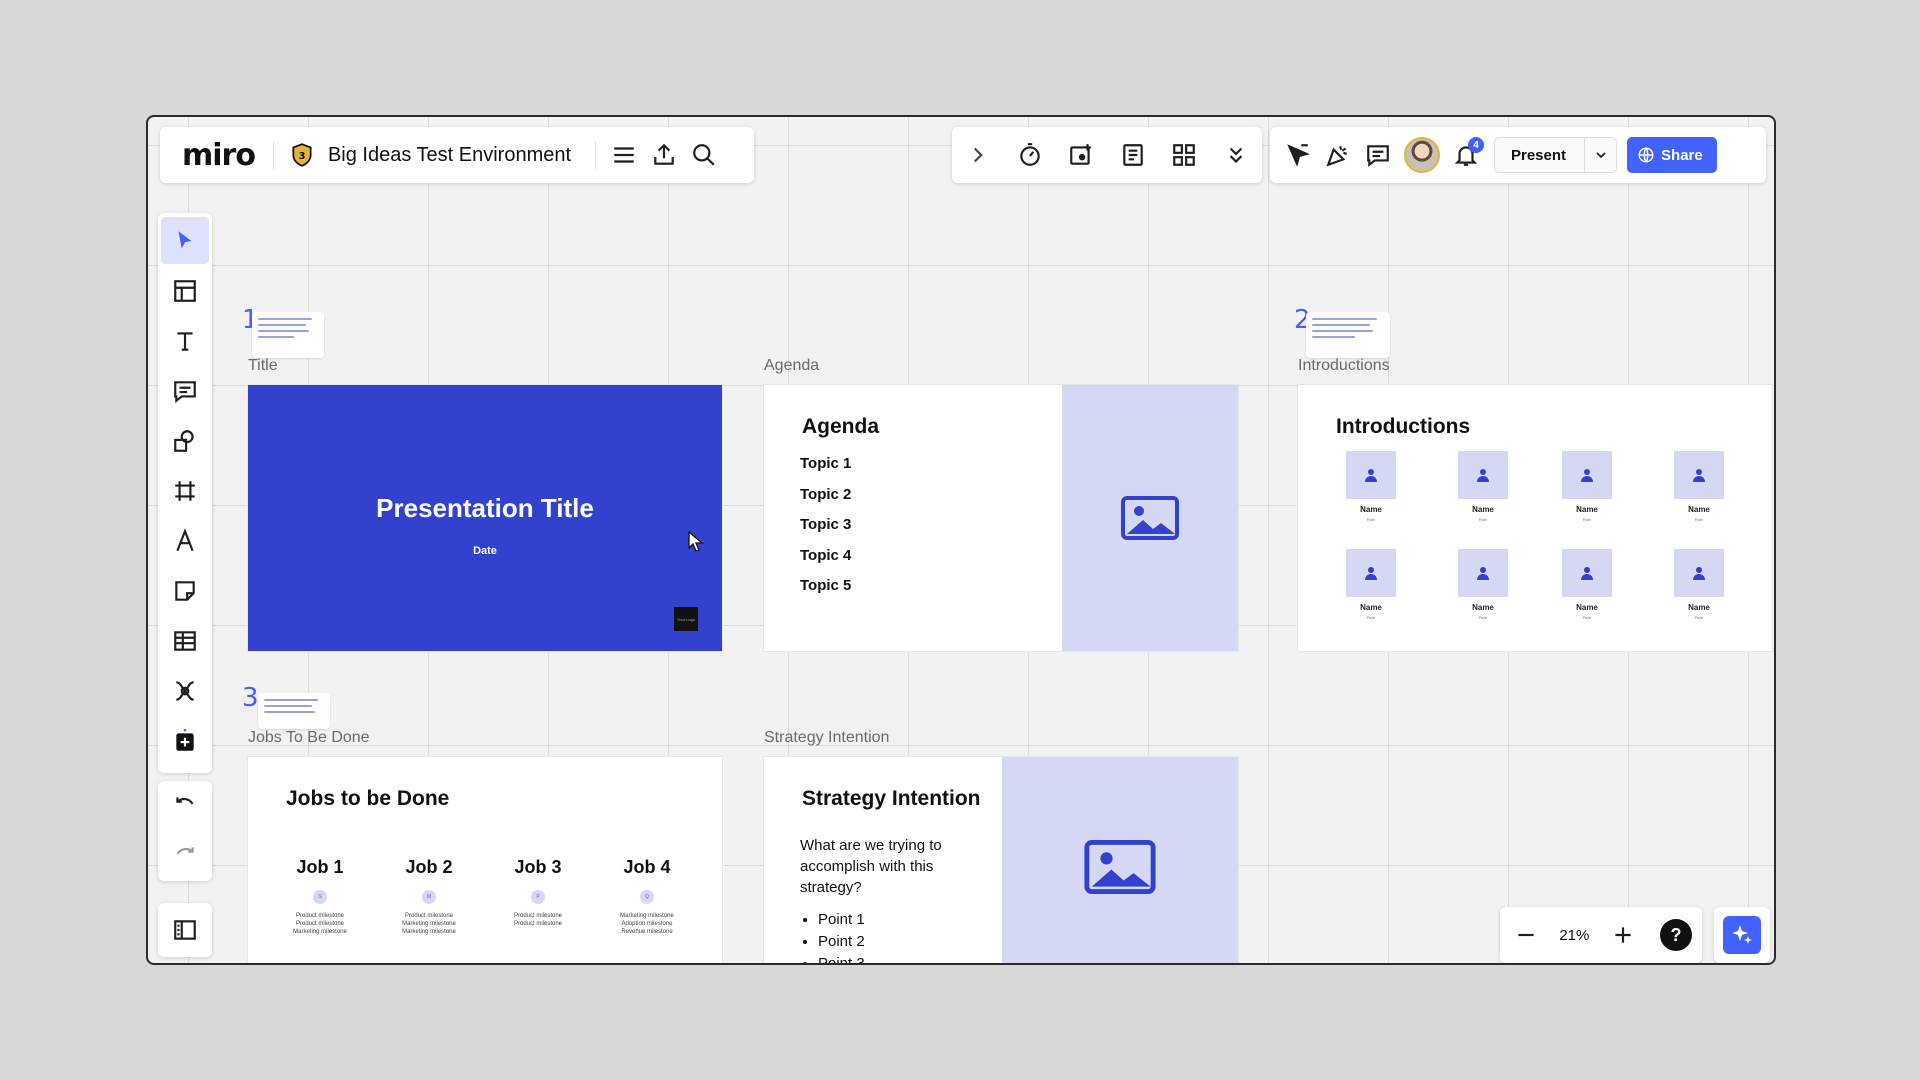  What do you see at coordinates (624, 155) in the screenshot?
I see `menu-icon` at bounding box center [624, 155].